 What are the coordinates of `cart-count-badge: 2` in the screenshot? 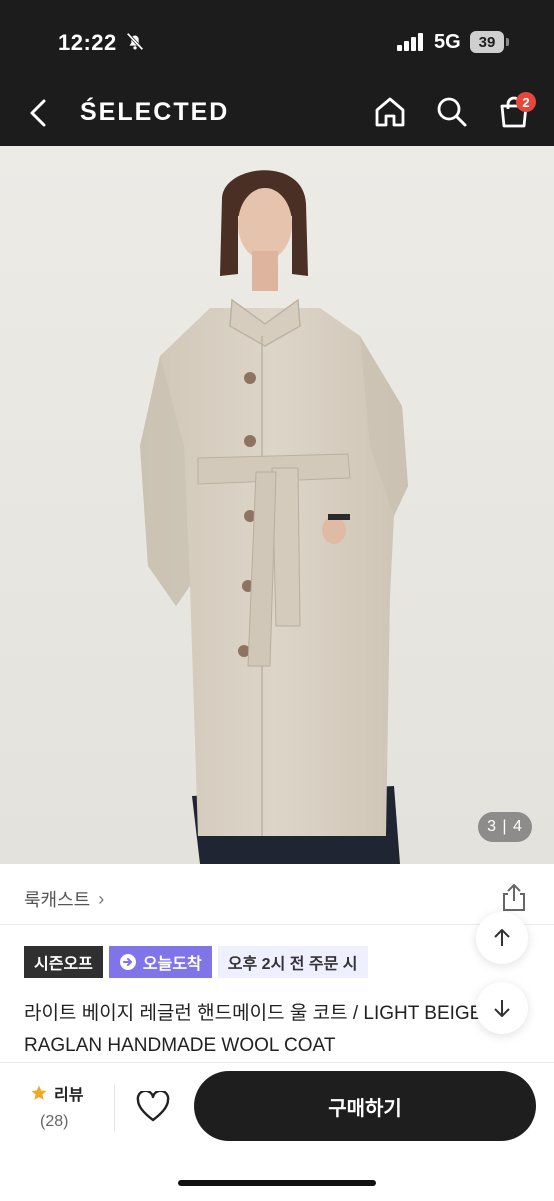 It's located at (526, 102).